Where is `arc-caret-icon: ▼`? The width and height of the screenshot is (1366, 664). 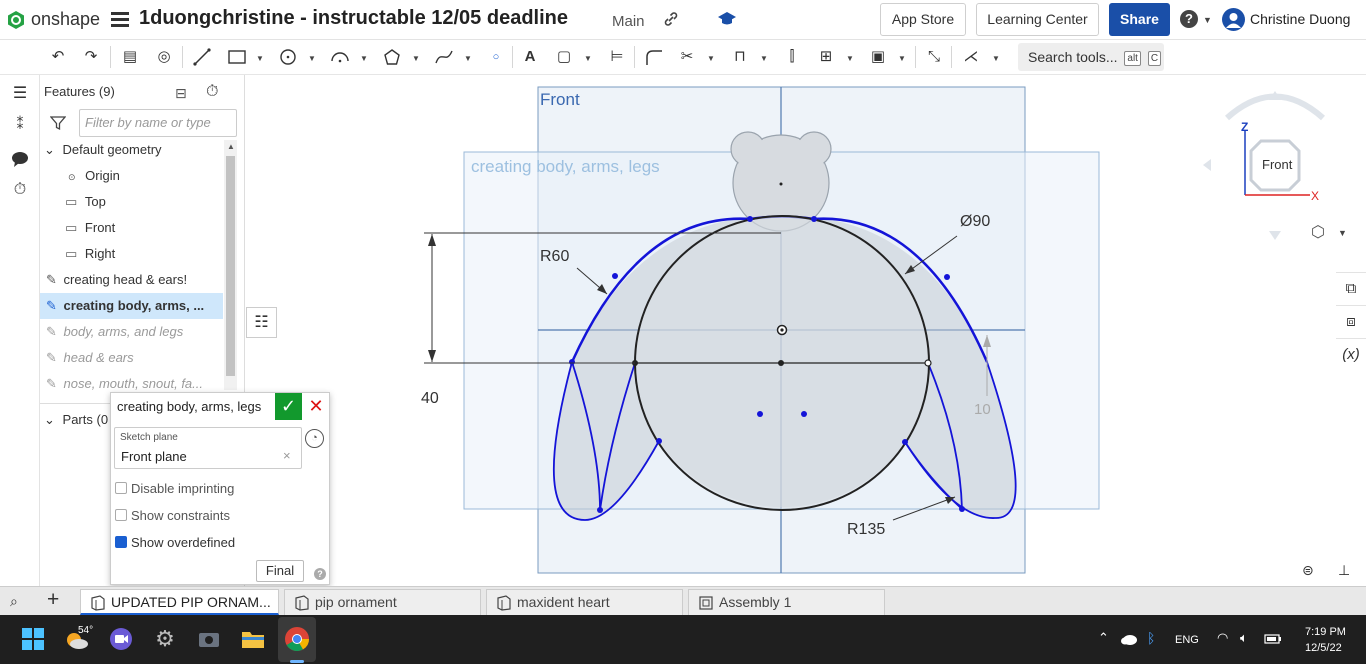
arc-caret-icon: ▼ is located at coordinates (364, 58).